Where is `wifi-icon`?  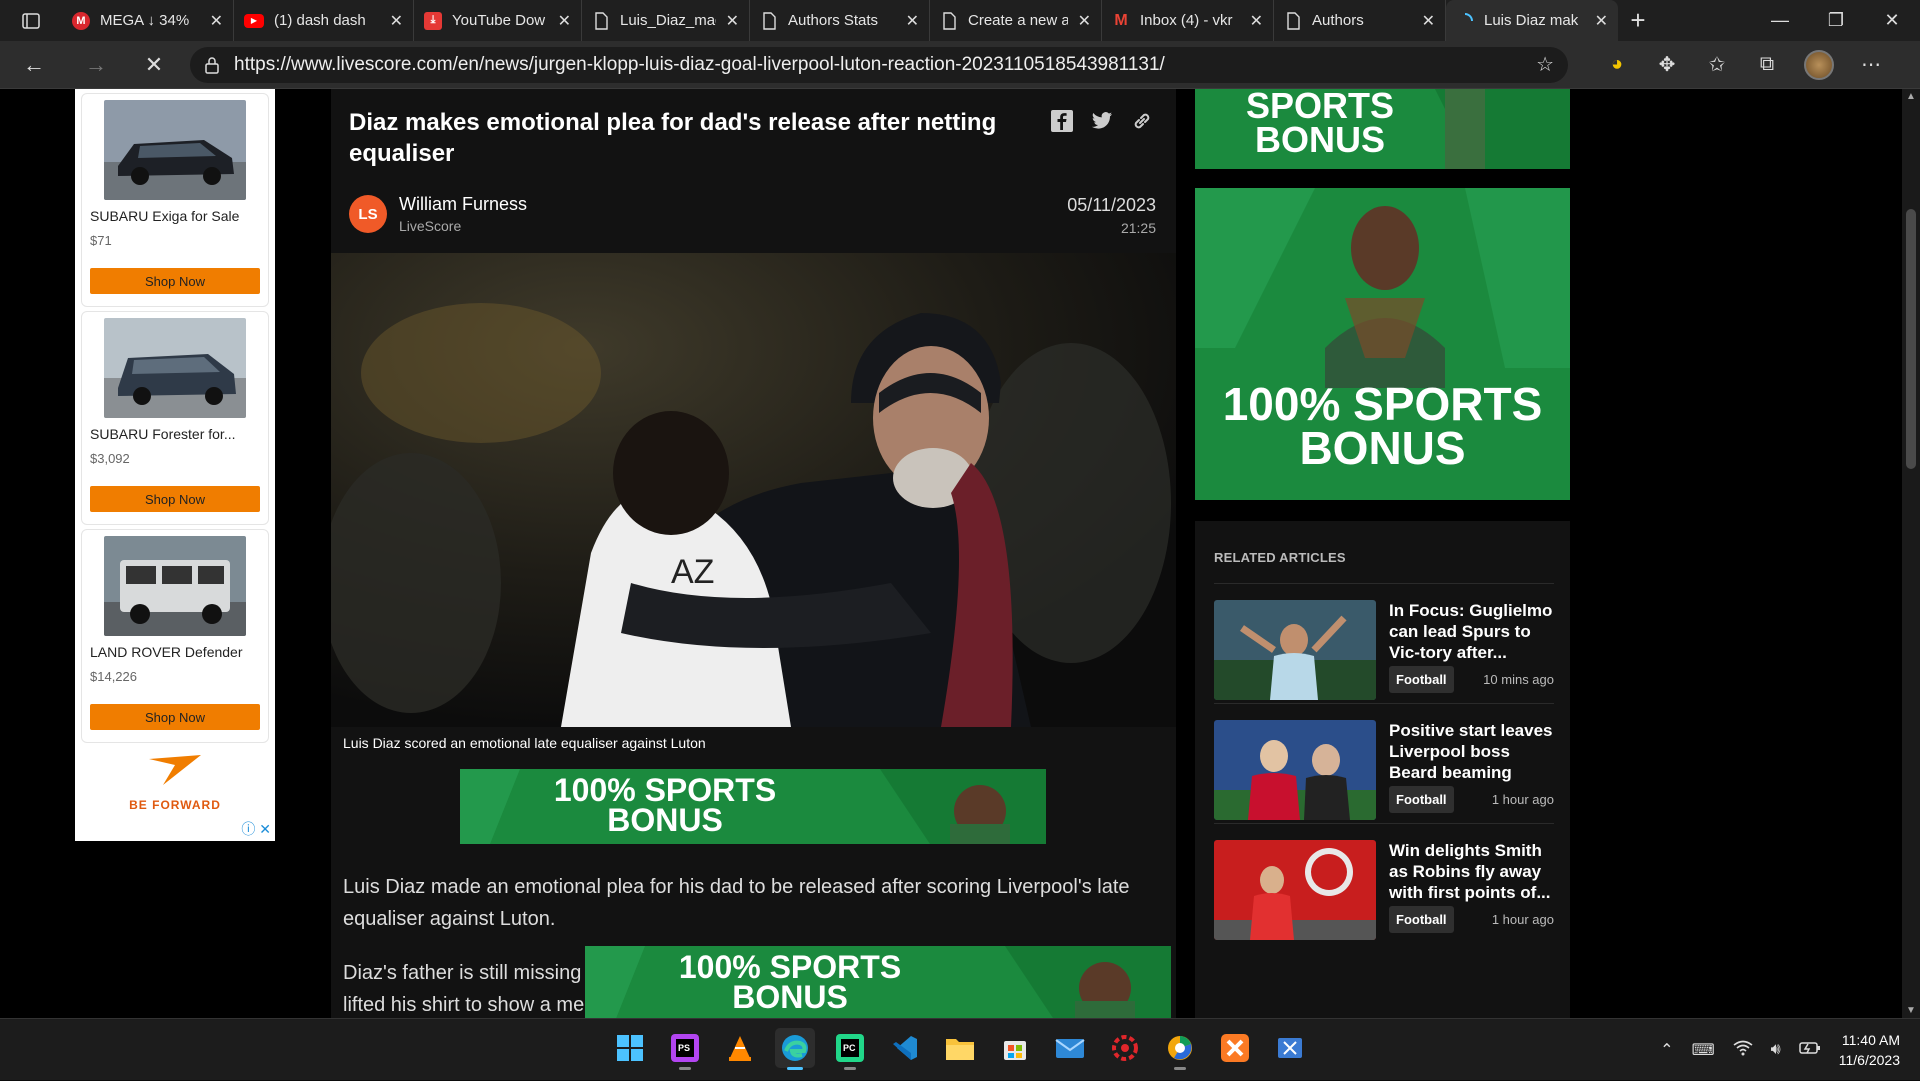
wifi-icon is located at coordinates (1743, 1050).